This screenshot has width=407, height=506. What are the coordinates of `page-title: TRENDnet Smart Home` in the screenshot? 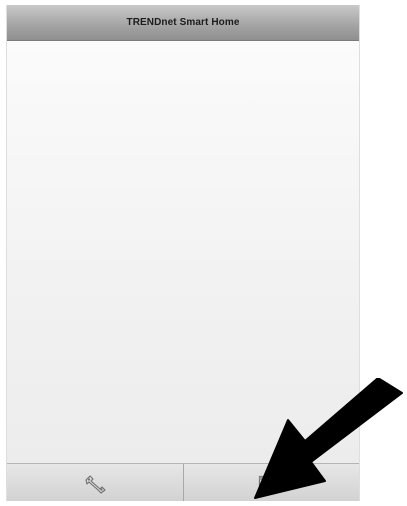 It's located at (183, 22).